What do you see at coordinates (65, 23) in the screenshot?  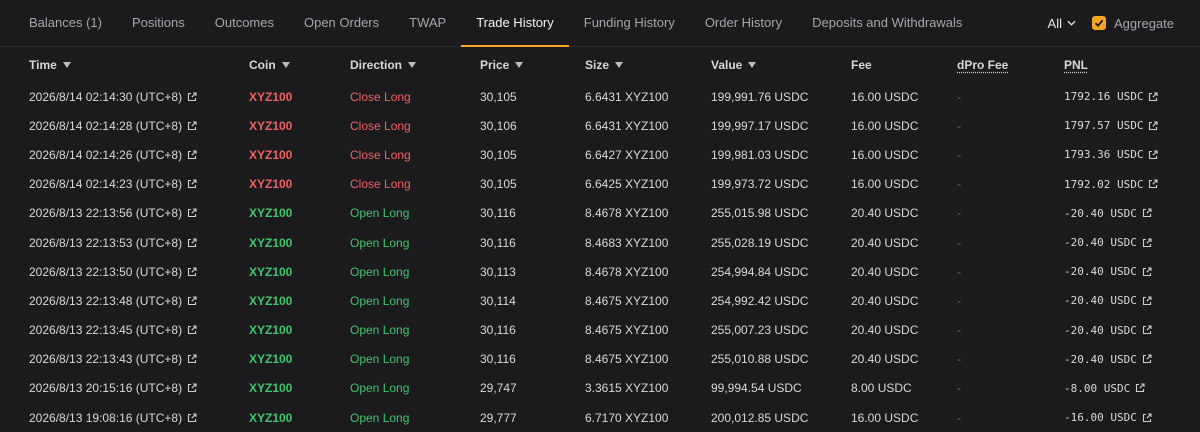 I see `tab-balances: Balances (1)` at bounding box center [65, 23].